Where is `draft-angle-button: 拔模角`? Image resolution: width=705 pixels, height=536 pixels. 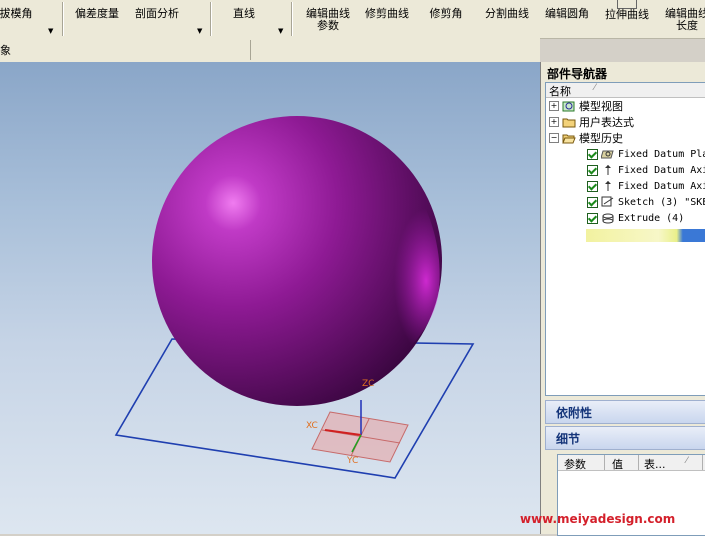
draft-angle-button: 拔模角 is located at coordinates (18, 19).